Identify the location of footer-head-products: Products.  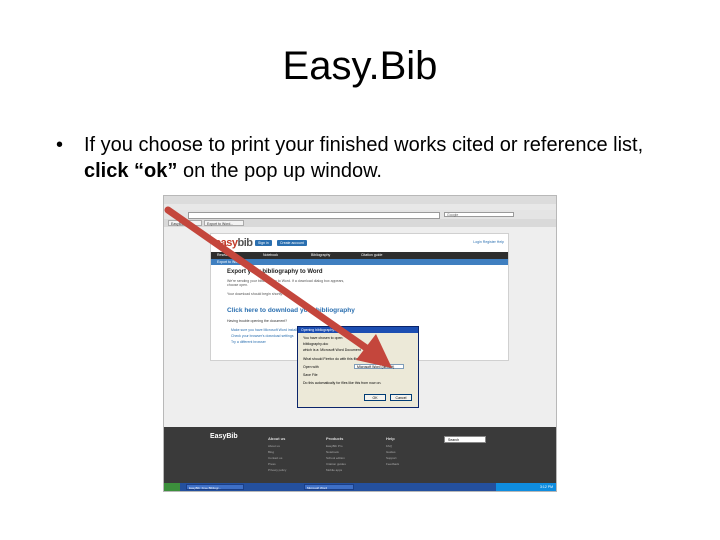
(335, 438).